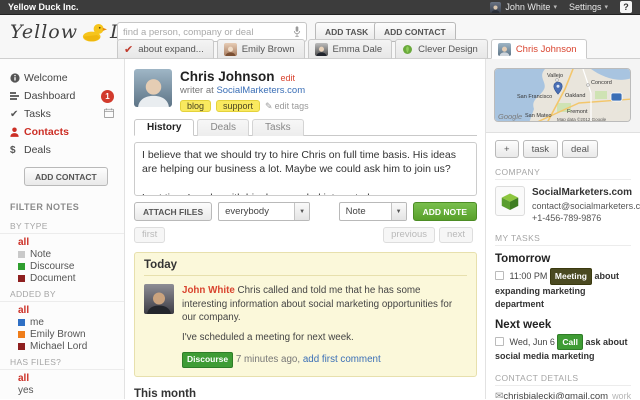  Describe the element at coordinates (291, 105) in the screenshot. I see `edit-tags-label: edit tags` at that location.